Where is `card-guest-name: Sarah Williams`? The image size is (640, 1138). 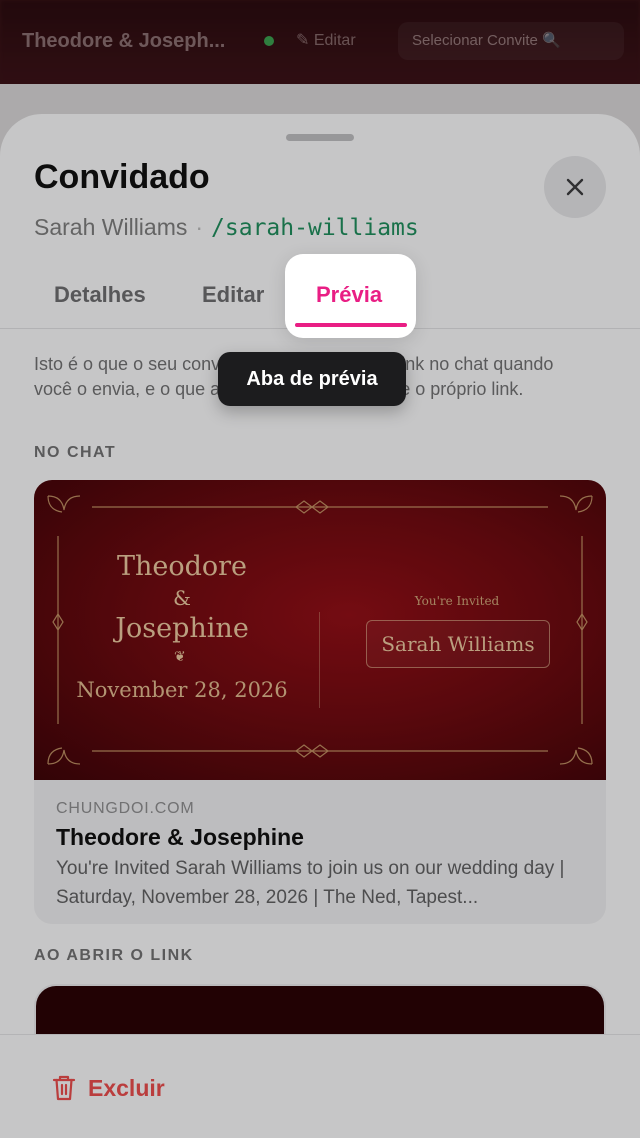 card-guest-name: Sarah Williams is located at coordinates (458, 644).